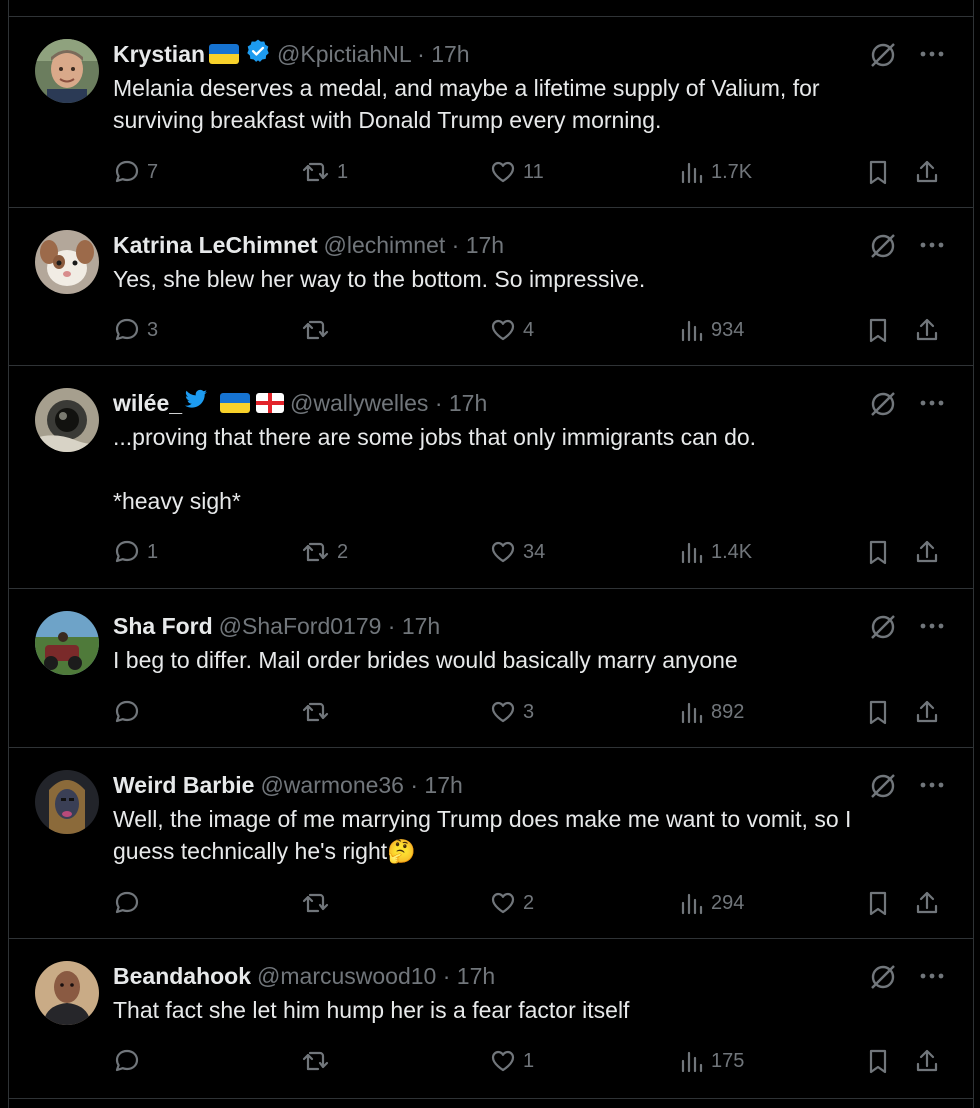 This screenshot has height=1108, width=980. Describe the element at coordinates (413, 245) in the screenshot. I see `handle-and-time: @lechimnet · 17h` at that location.